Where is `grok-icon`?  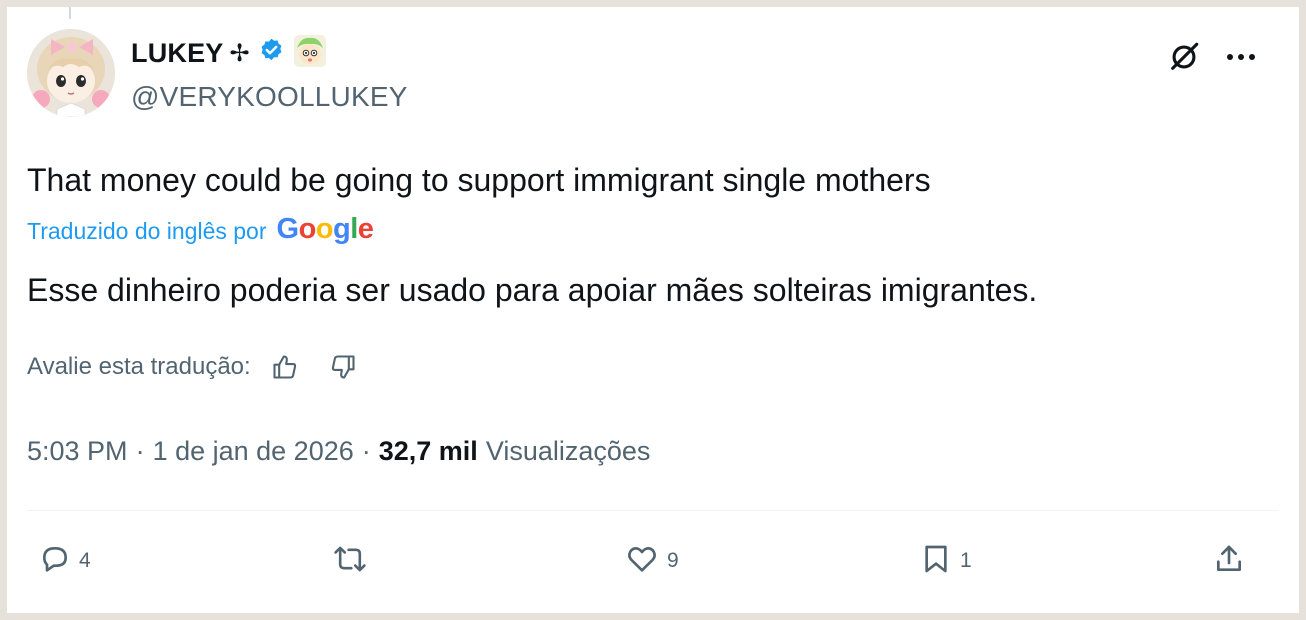 grok-icon is located at coordinates (1184, 57).